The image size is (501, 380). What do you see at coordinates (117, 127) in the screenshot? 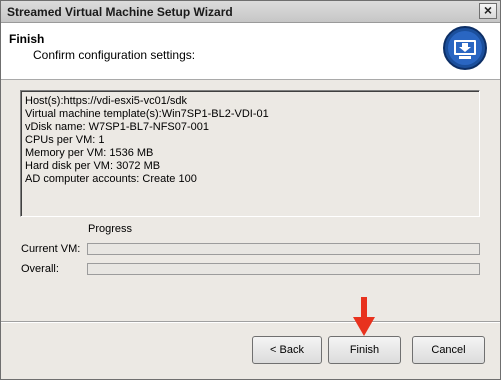
I see `summary-line: vDisk name: W7SP1-BL7-NFS07-001` at bounding box center [117, 127].